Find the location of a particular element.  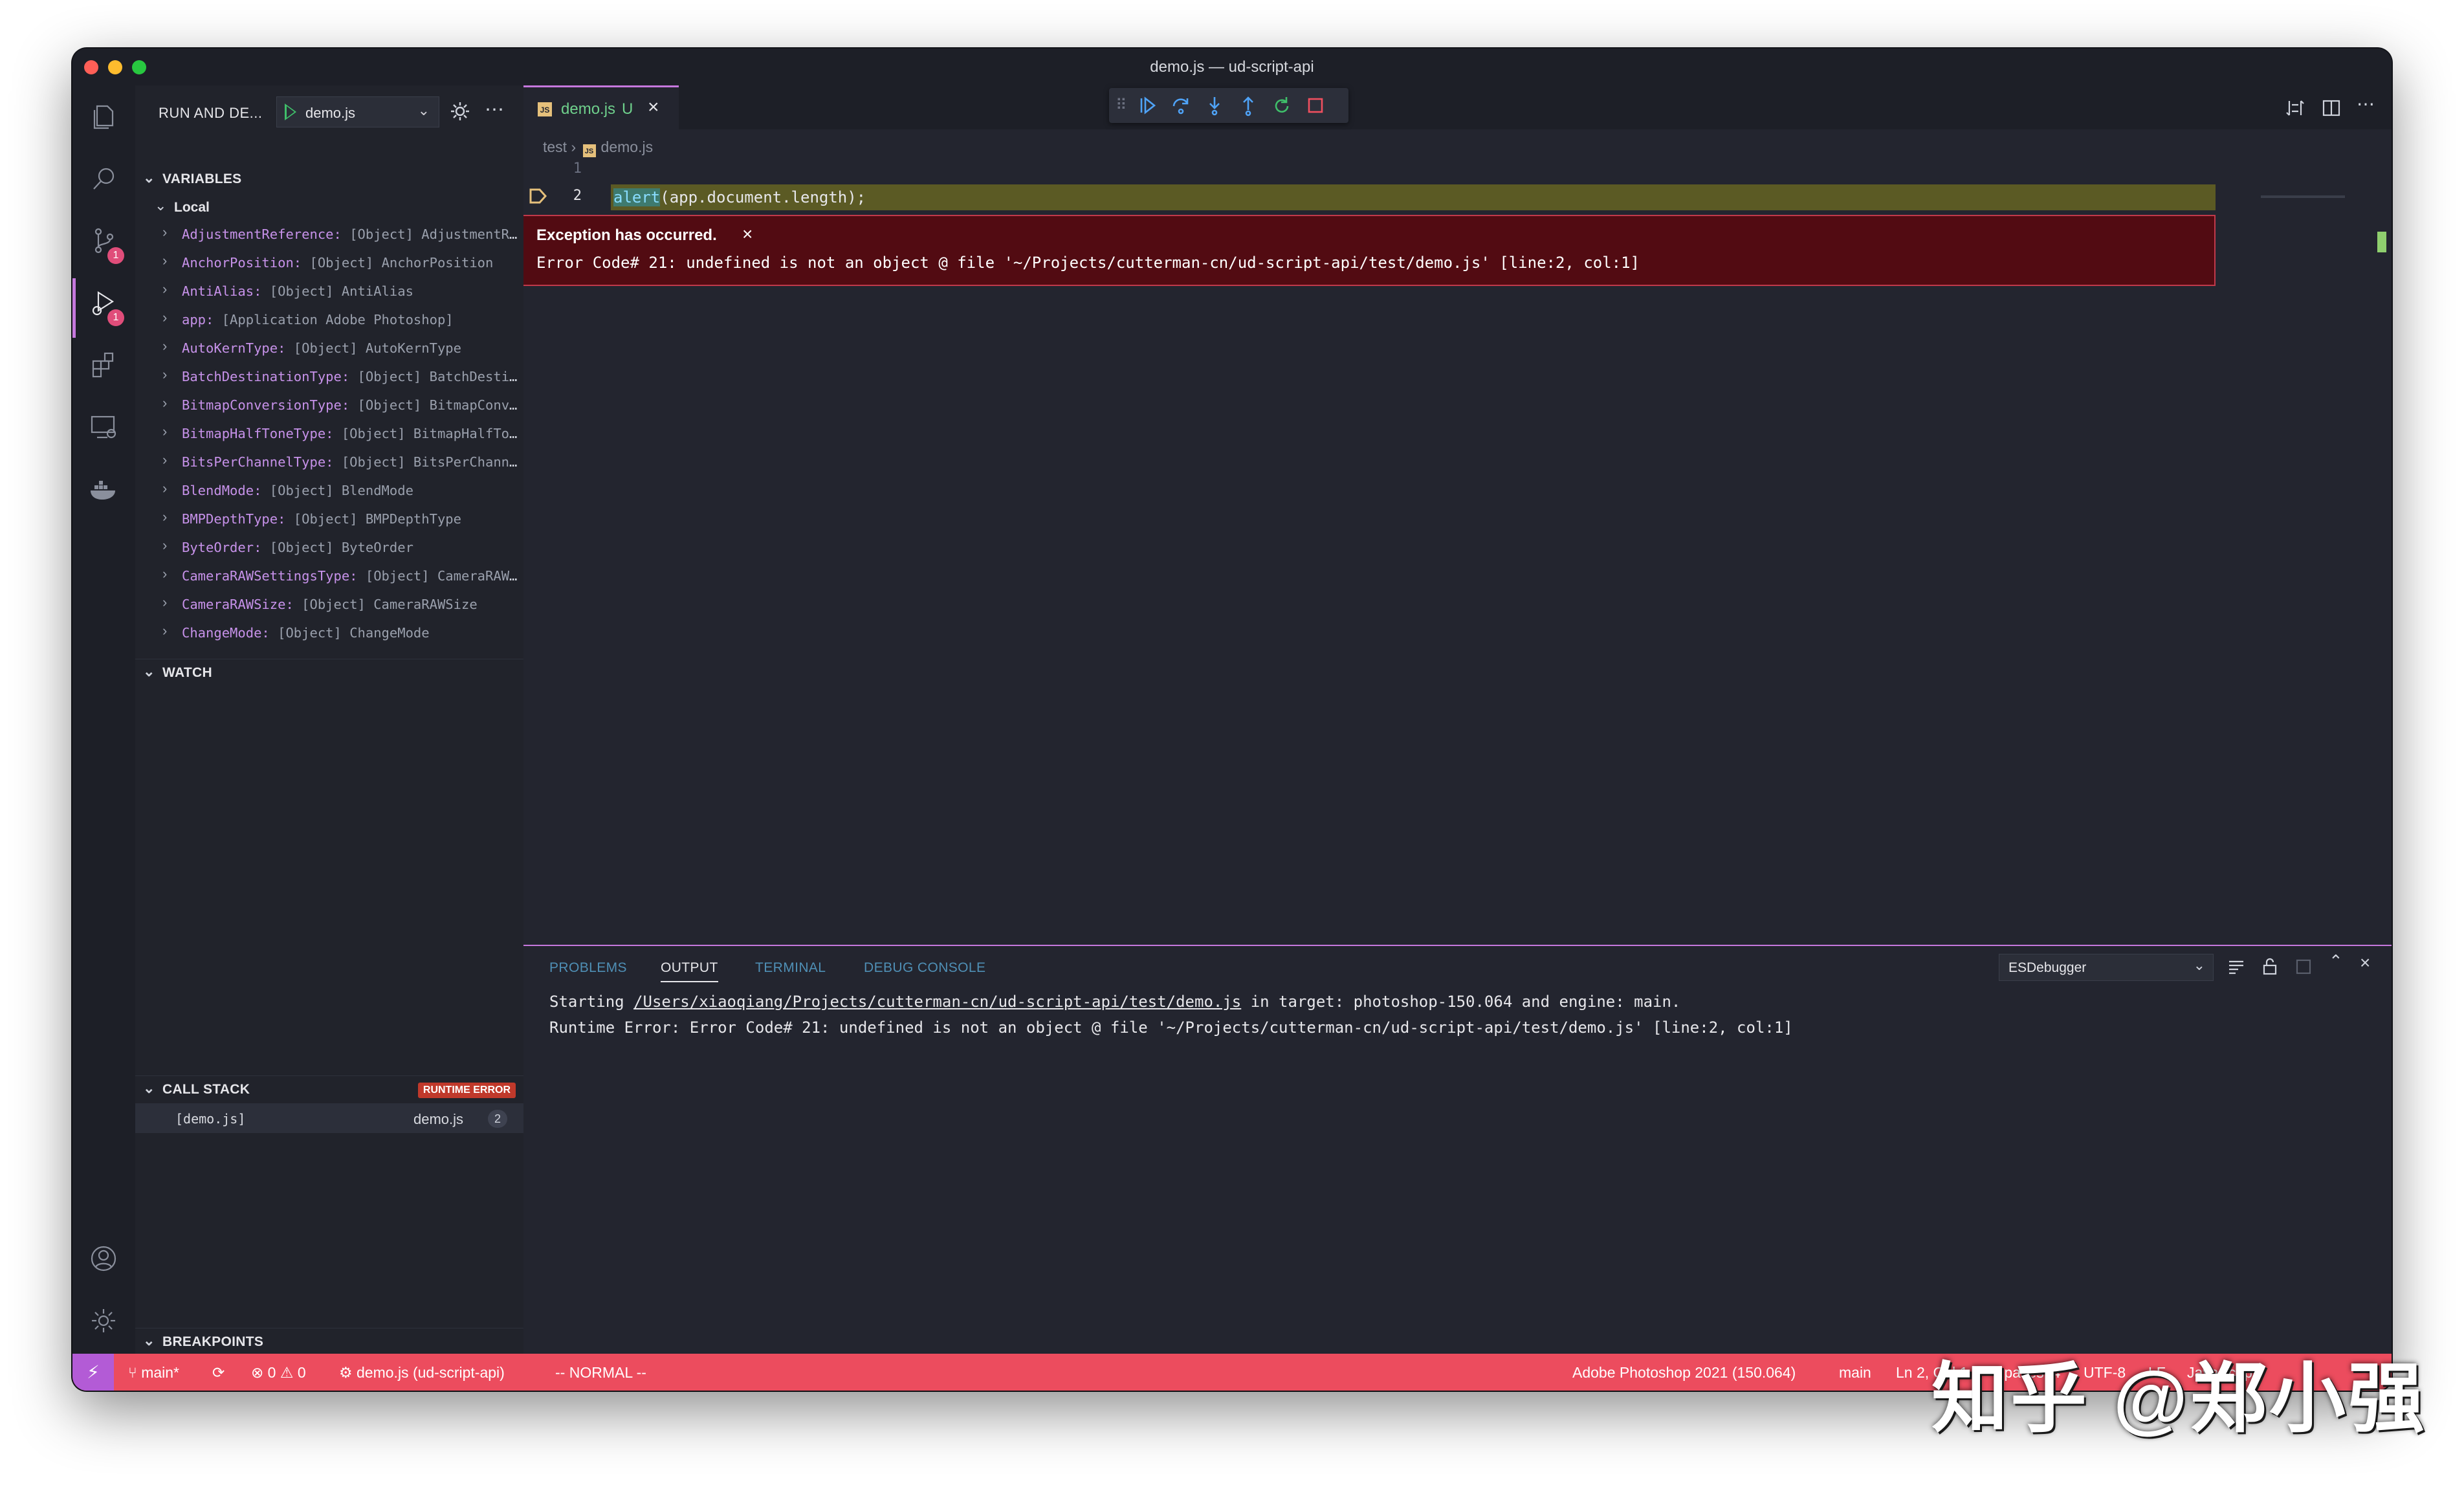

open-changes-icon is located at coordinates (2295, 108).